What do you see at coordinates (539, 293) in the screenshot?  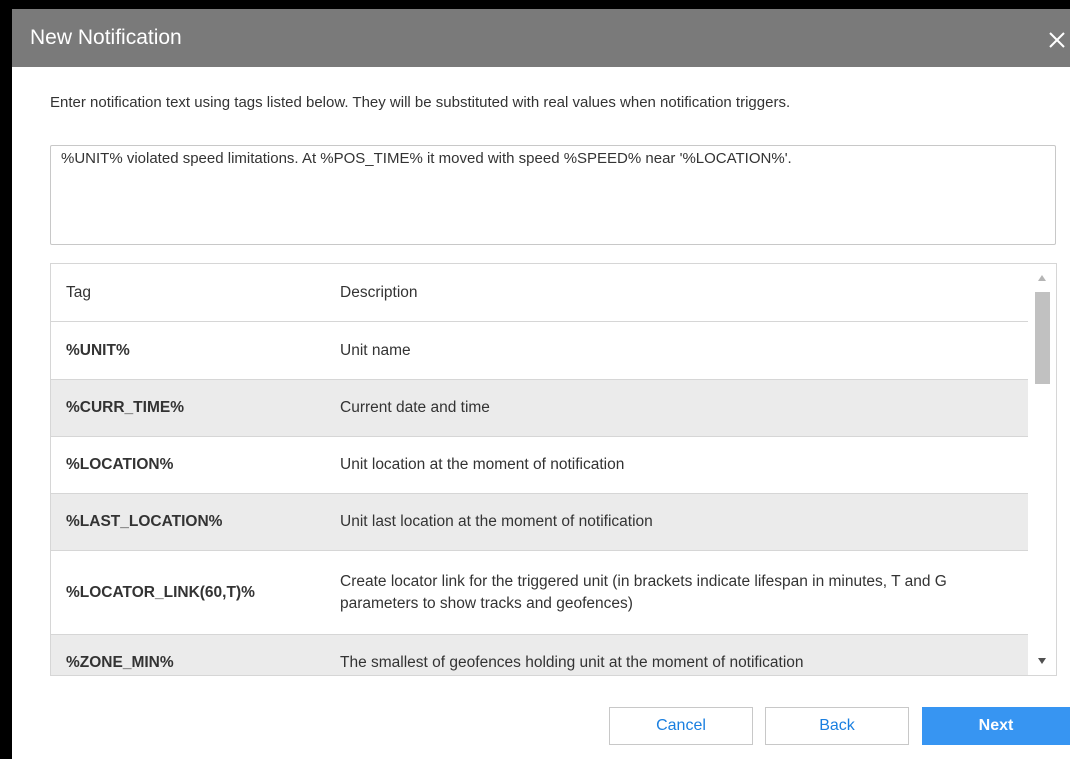 I see `table-header-row: Tag Description` at bounding box center [539, 293].